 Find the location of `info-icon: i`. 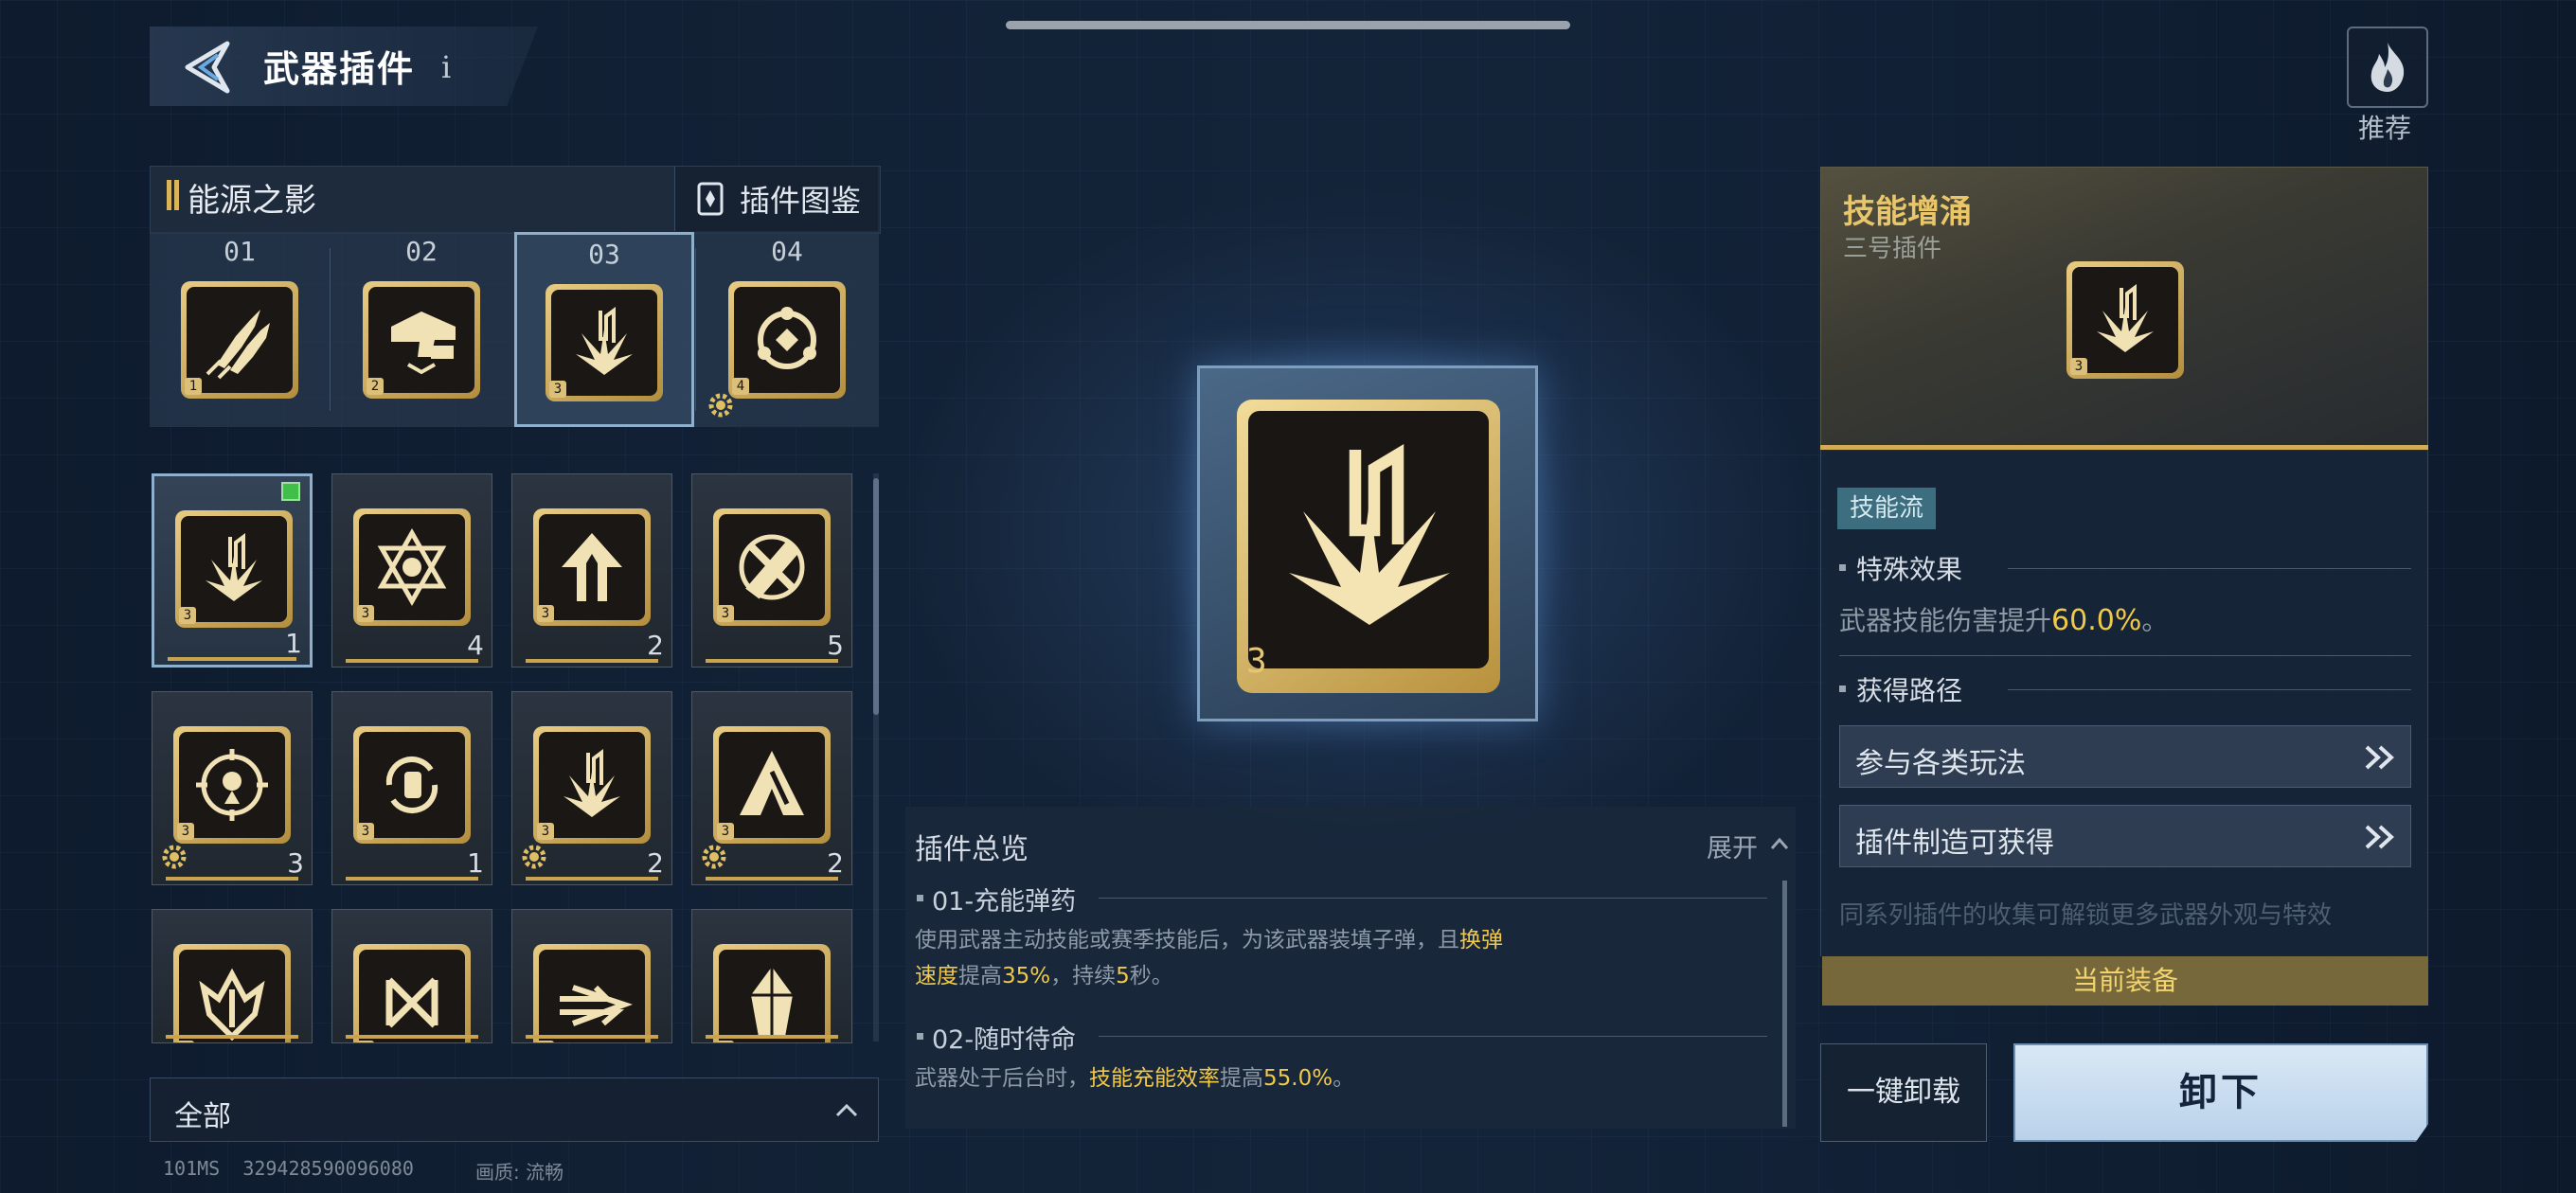

info-icon: i is located at coordinates (446, 67).